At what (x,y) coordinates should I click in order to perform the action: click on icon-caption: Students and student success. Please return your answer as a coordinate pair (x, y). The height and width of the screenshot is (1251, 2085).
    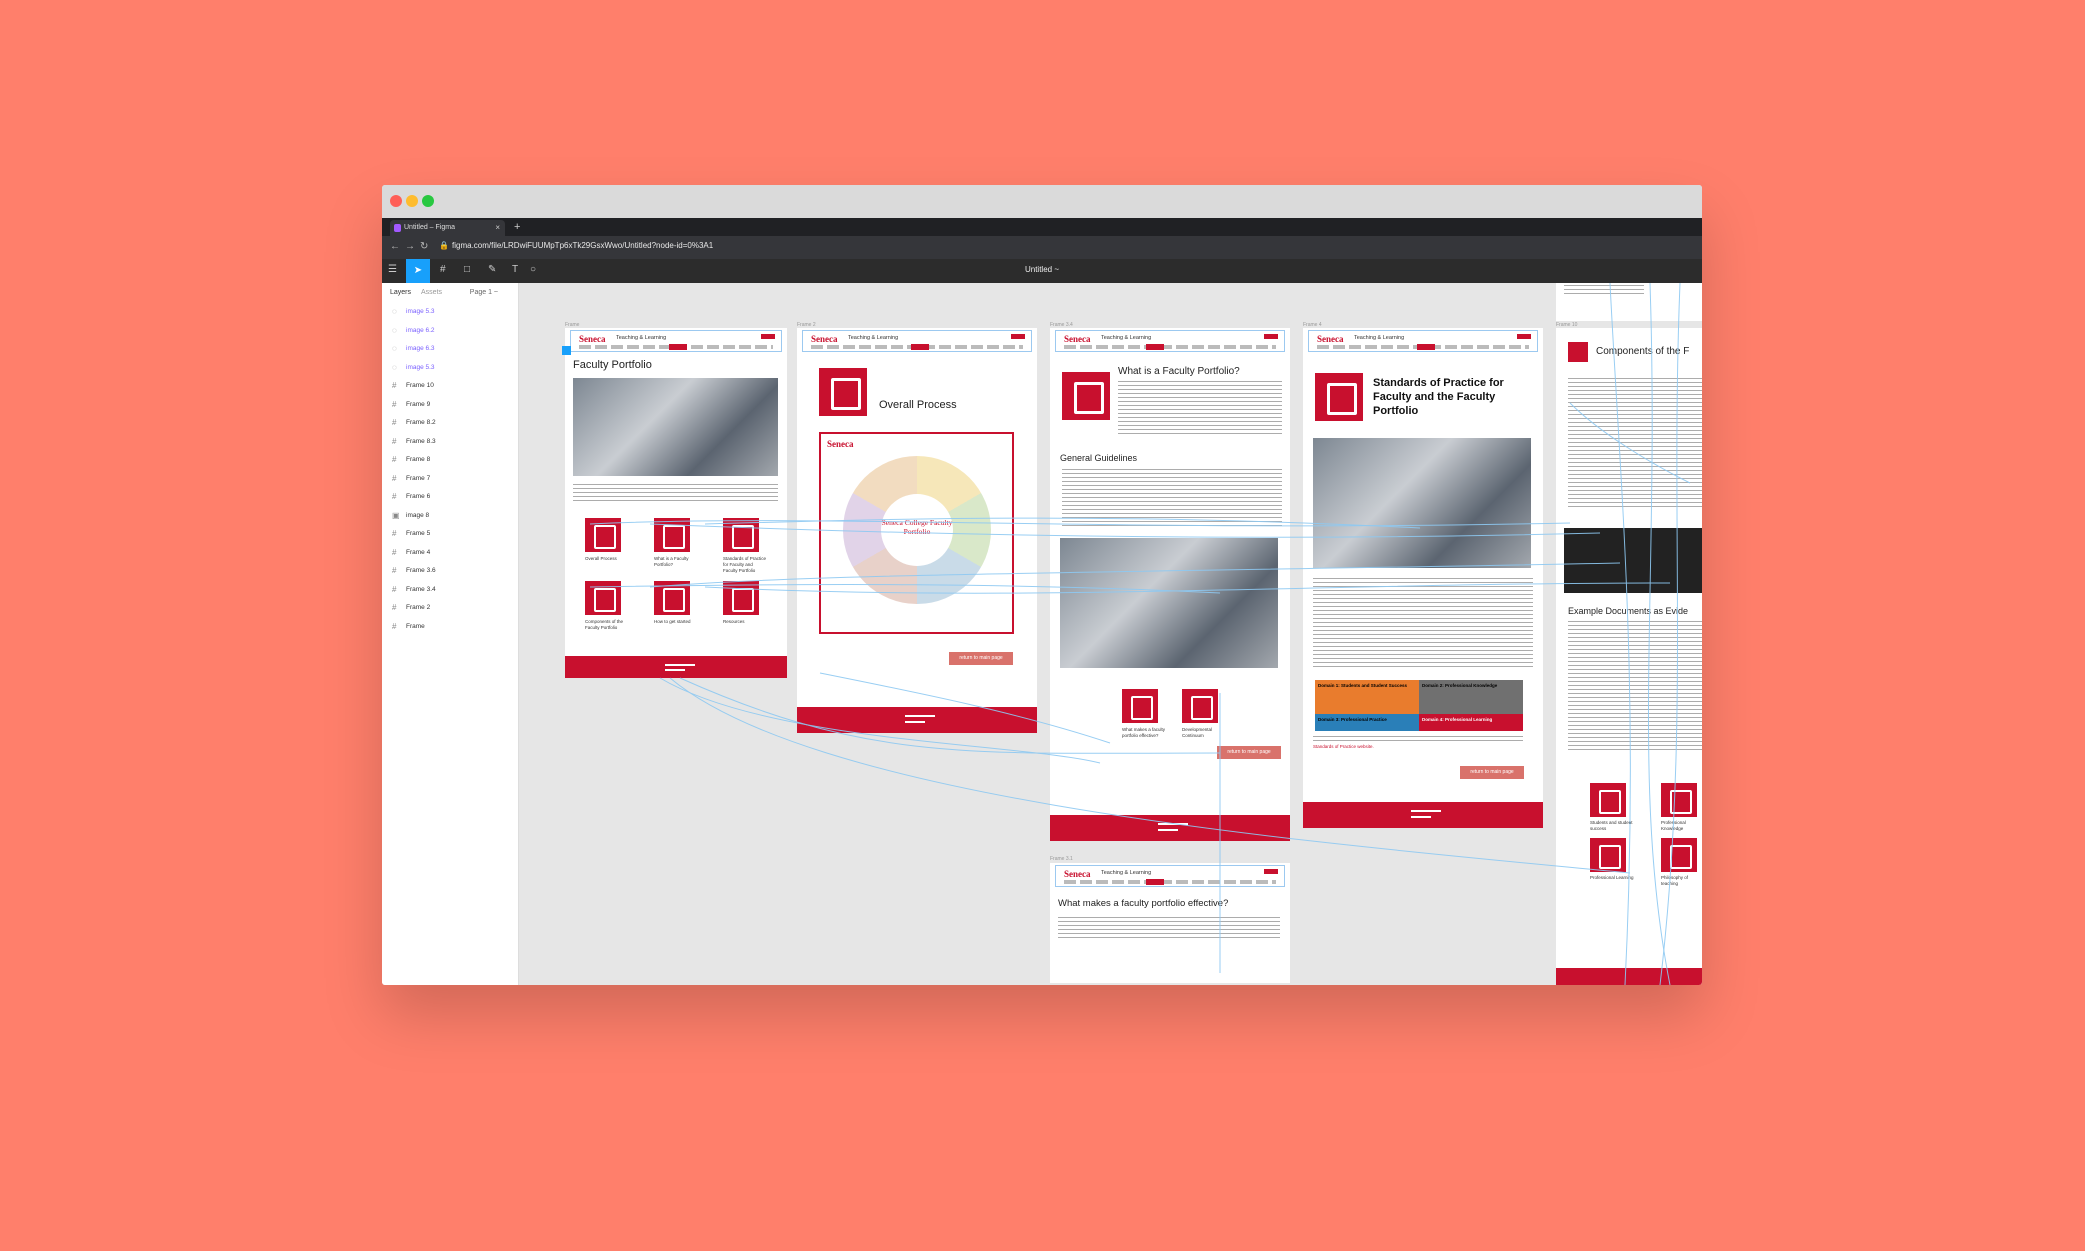
    Looking at the image, I should click on (1611, 825).